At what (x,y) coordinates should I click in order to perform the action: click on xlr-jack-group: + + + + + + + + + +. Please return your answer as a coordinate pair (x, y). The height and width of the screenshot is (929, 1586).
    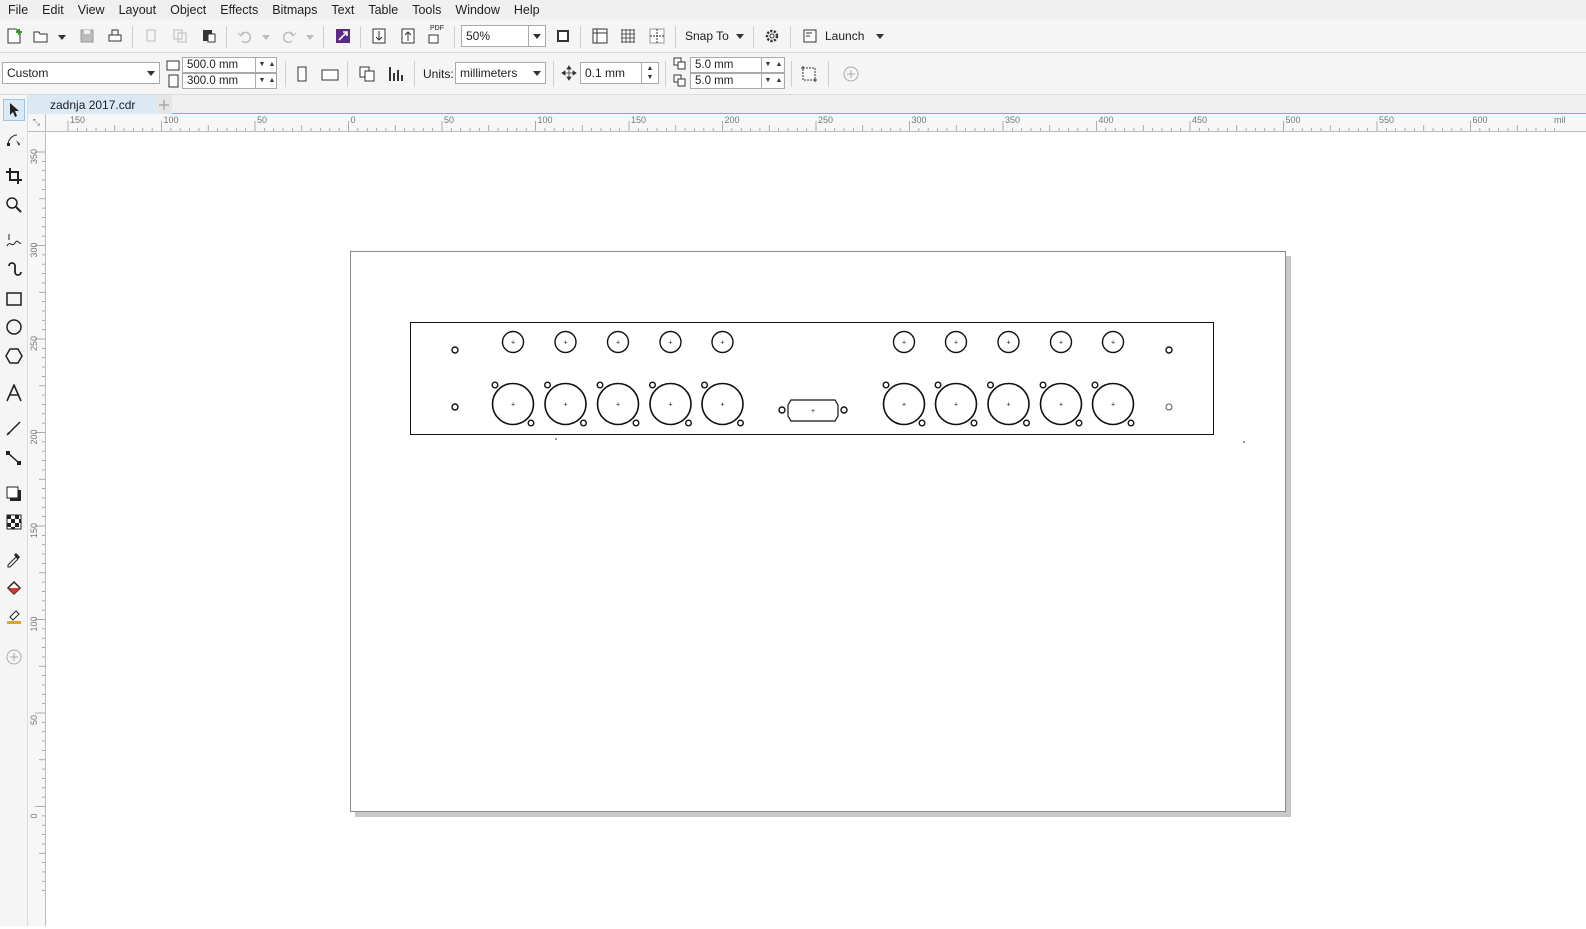
    Looking at the image, I should click on (813, 404).